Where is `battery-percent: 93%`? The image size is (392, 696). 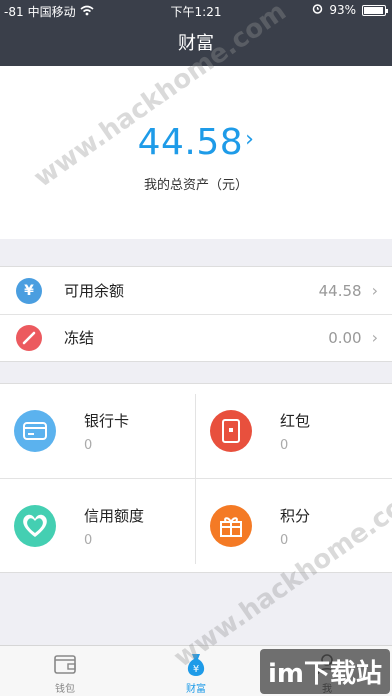 battery-percent: 93% is located at coordinates (342, 10).